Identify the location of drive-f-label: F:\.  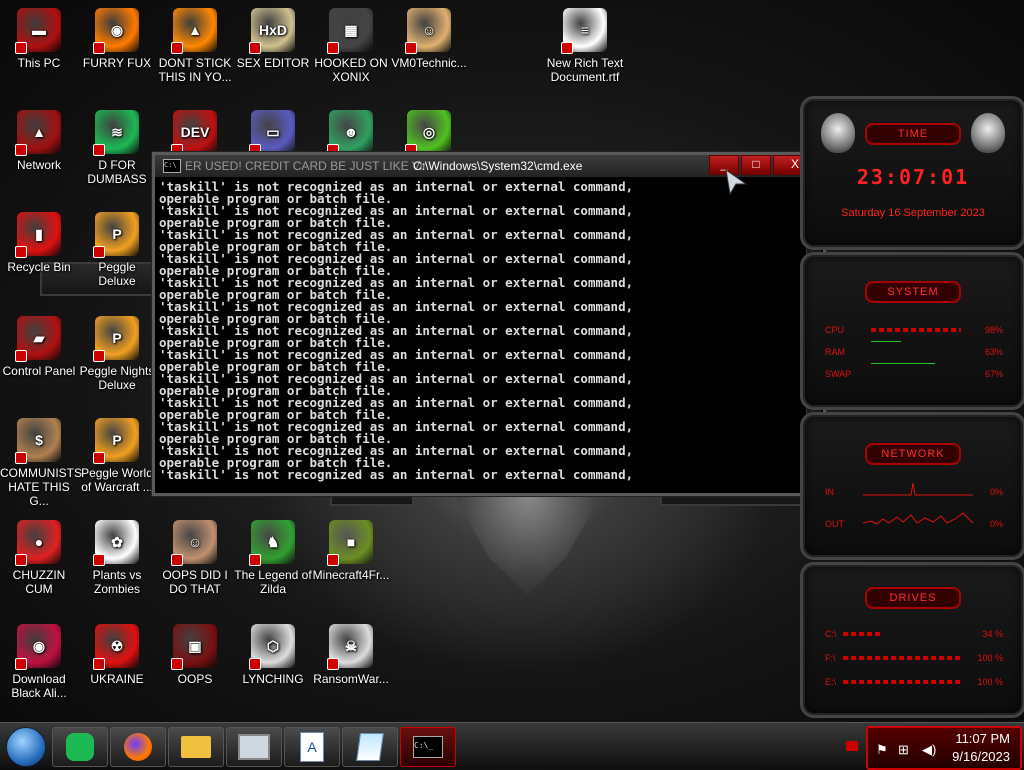
(830, 658).